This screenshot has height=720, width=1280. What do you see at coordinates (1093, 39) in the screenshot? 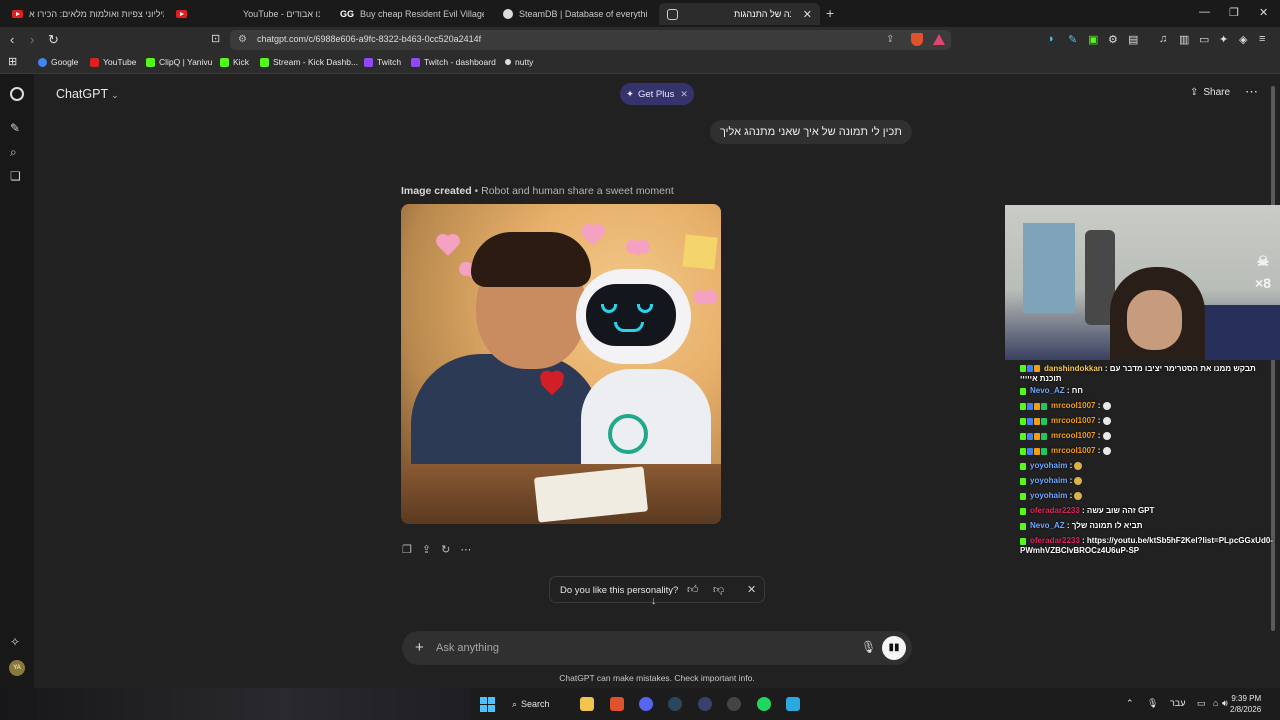
I see `extension-icon: ▣` at bounding box center [1093, 39].